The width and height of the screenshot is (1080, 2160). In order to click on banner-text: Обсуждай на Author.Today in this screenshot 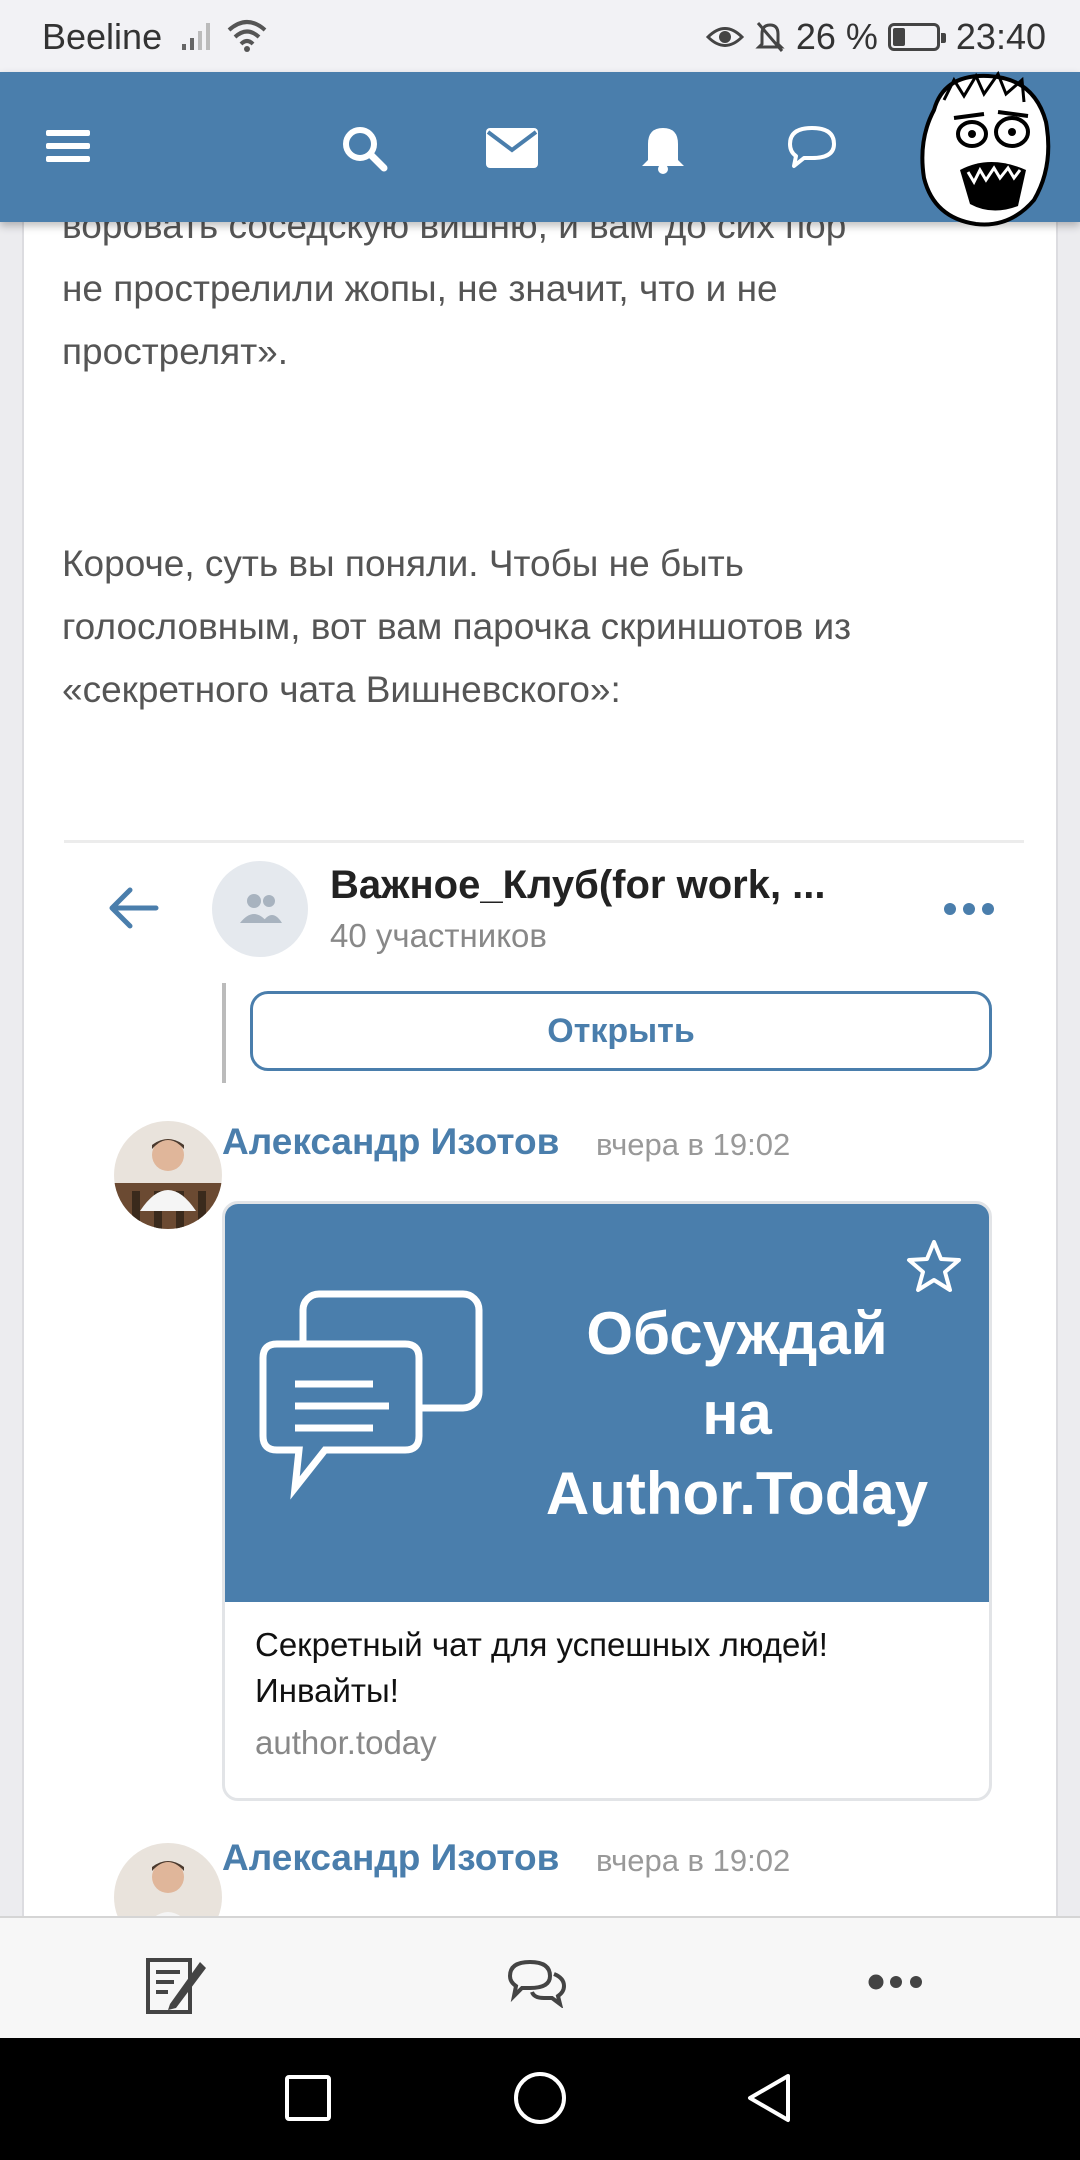, I will do `click(737, 1414)`.